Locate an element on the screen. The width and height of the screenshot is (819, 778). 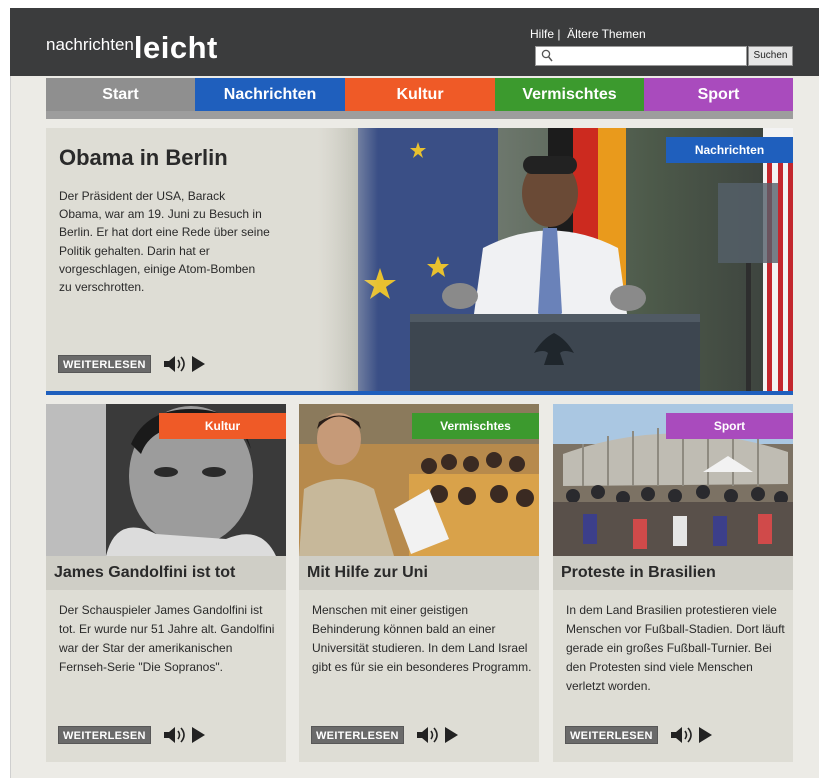
card-category-badge: Kultur is located at coordinates (222, 426).